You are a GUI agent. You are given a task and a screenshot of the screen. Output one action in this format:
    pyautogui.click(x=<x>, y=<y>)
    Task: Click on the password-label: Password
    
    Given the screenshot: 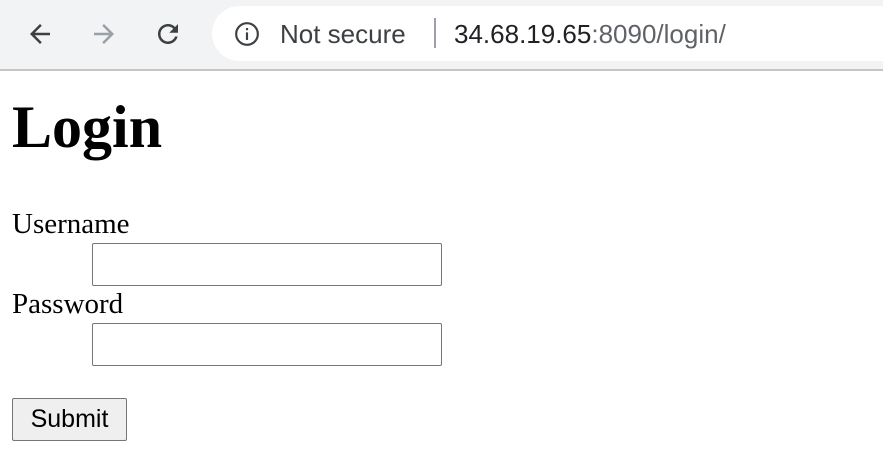 What is the action you would take?
    pyautogui.click(x=68, y=304)
    